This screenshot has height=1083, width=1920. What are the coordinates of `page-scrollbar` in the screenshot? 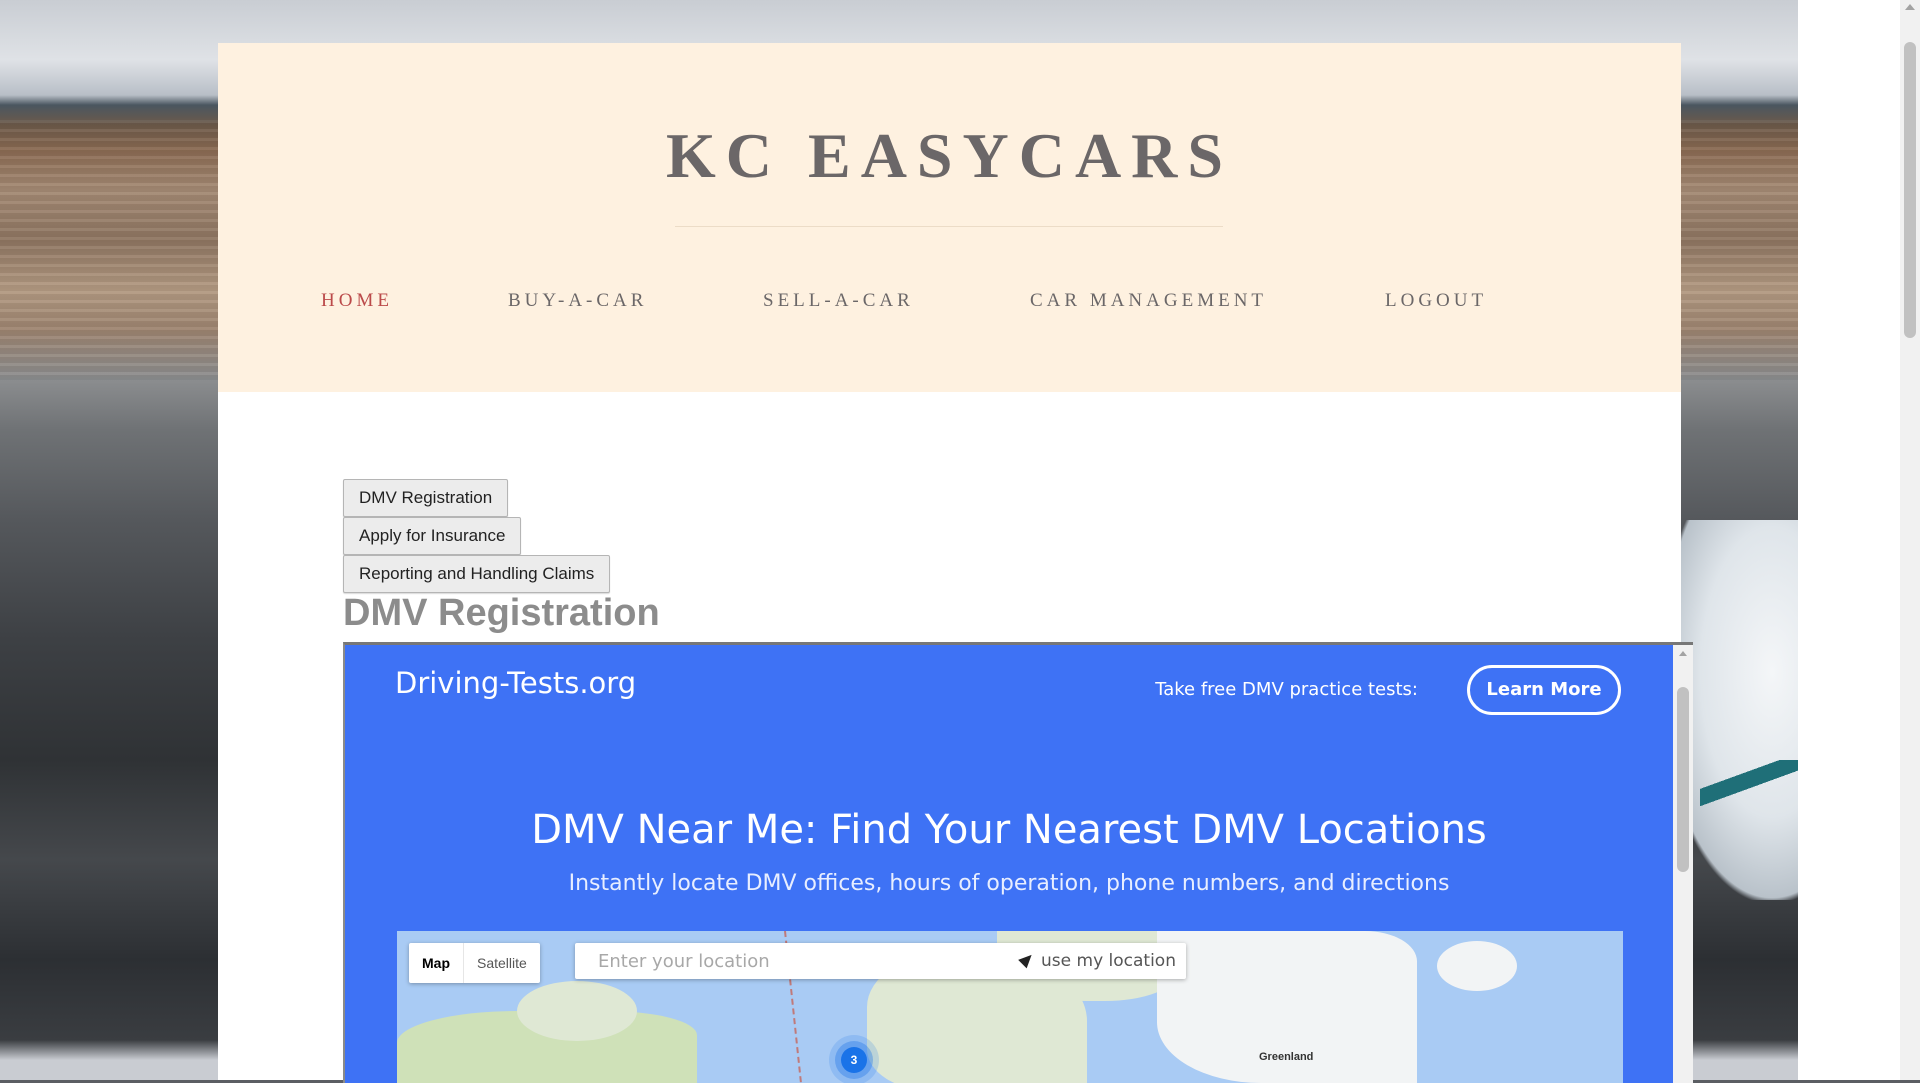 It's located at (1910, 540).